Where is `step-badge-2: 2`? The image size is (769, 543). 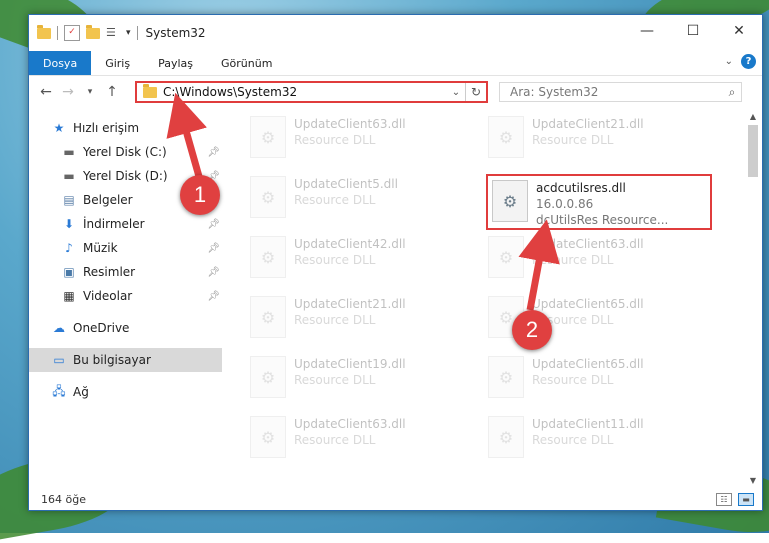 step-badge-2: 2 is located at coordinates (532, 330).